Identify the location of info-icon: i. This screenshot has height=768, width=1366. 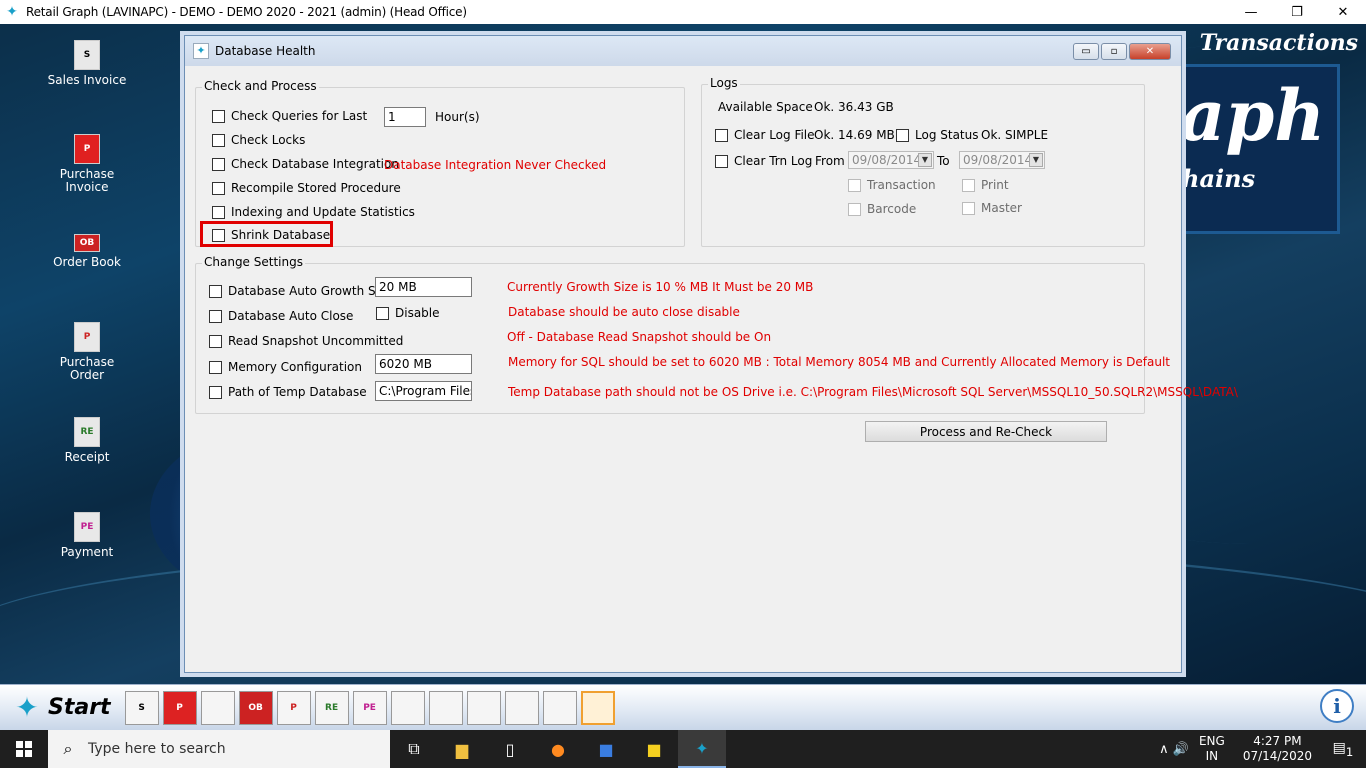
(1337, 706).